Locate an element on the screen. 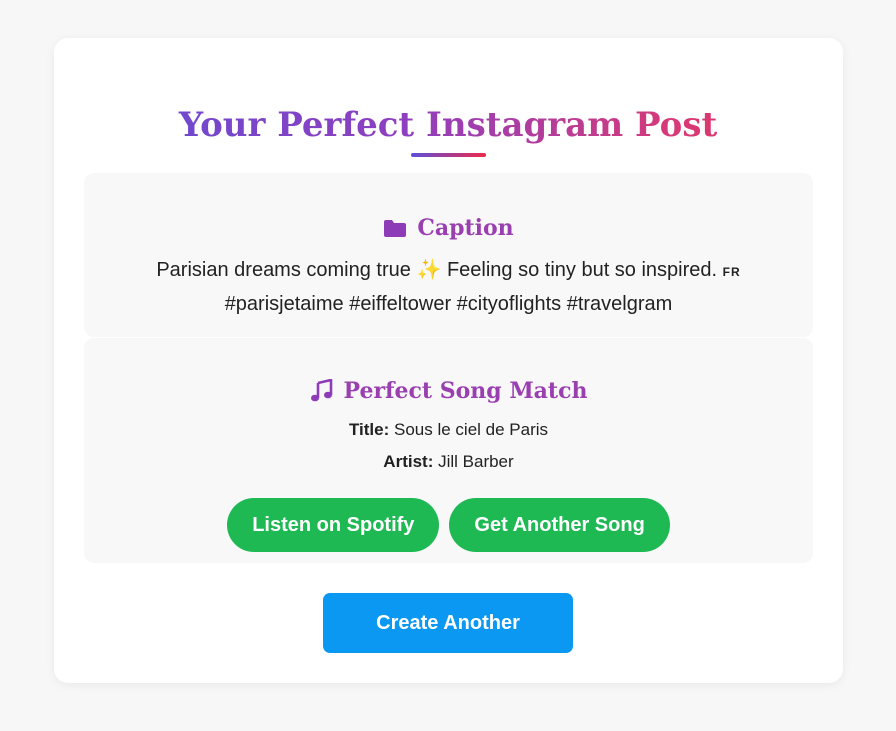 This screenshot has height=731, width=896. song-heading-label: Perfect Song Match is located at coordinates (465, 391).